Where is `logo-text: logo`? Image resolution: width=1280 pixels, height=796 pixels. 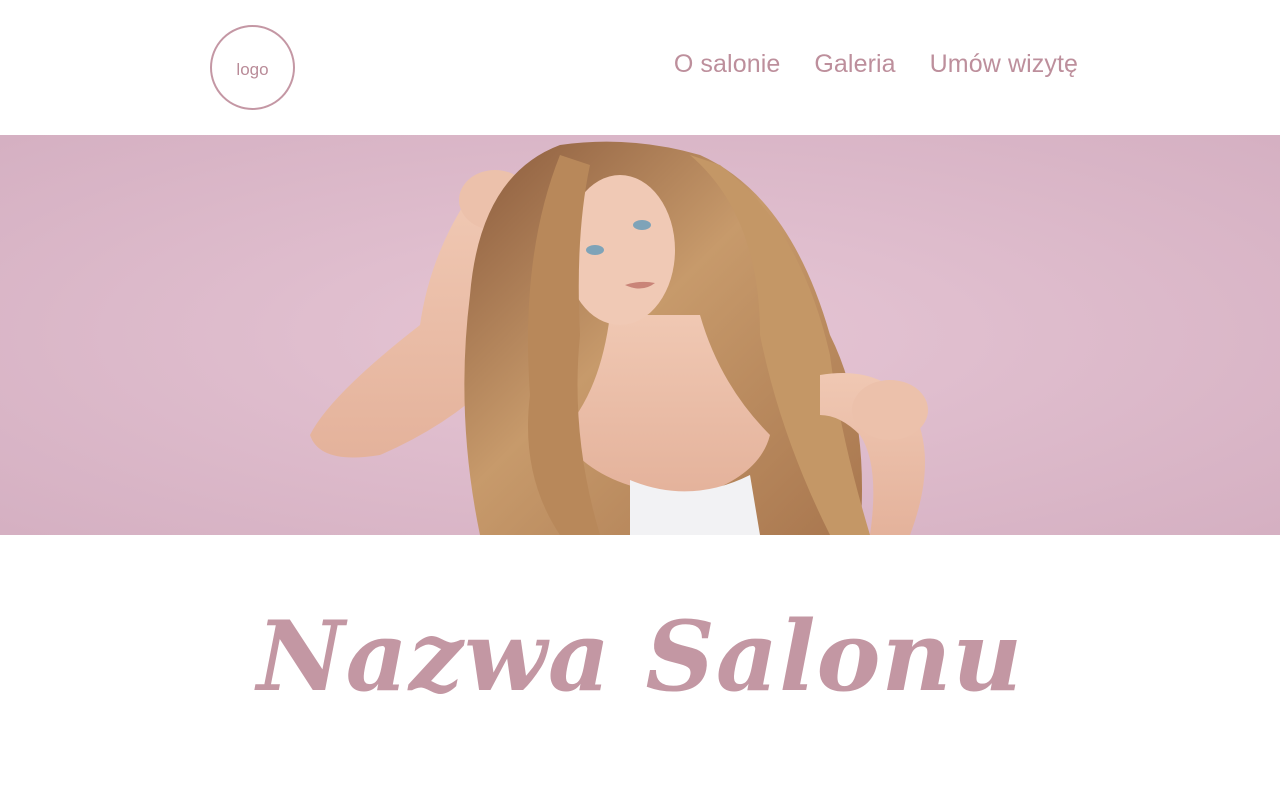 logo-text: logo is located at coordinates (252, 69).